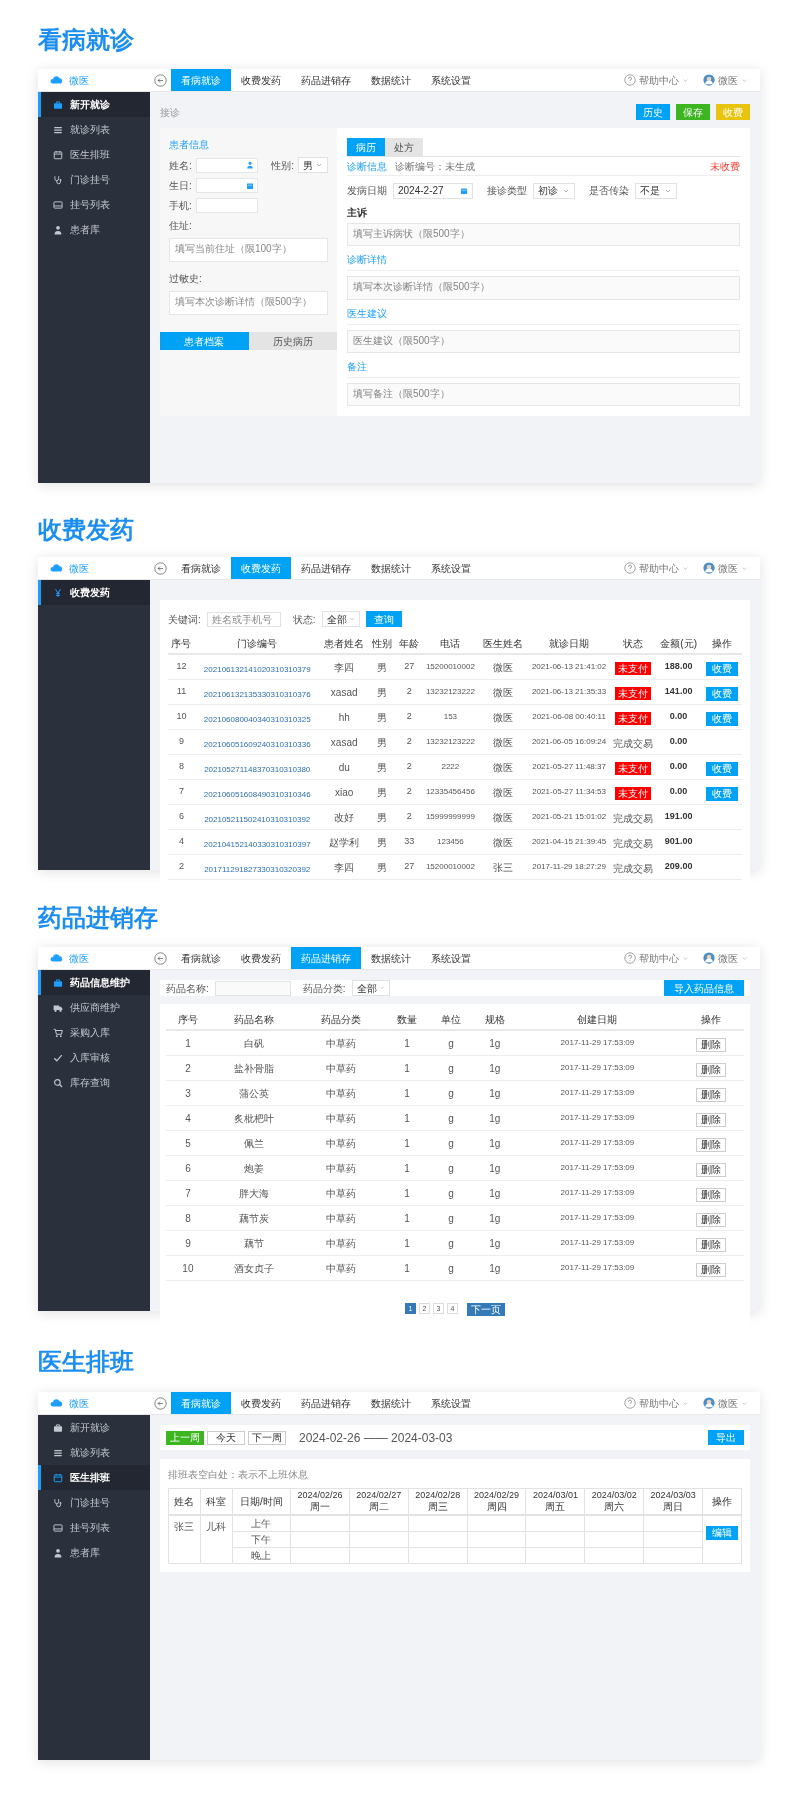 Image resolution: width=800 pixels, height=1814 pixels. What do you see at coordinates (94, 592) in the screenshot?
I see `sidebar-item: 收费发药` at bounding box center [94, 592].